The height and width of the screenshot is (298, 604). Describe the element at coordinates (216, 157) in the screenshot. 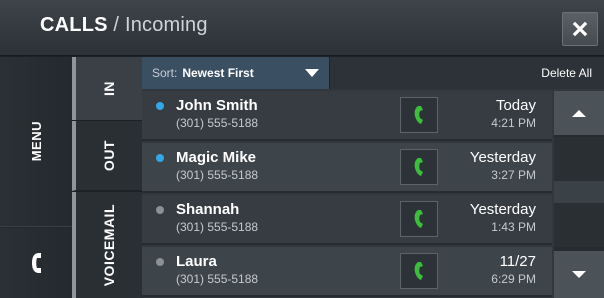

I see `caller-name: Magic Mike` at that location.